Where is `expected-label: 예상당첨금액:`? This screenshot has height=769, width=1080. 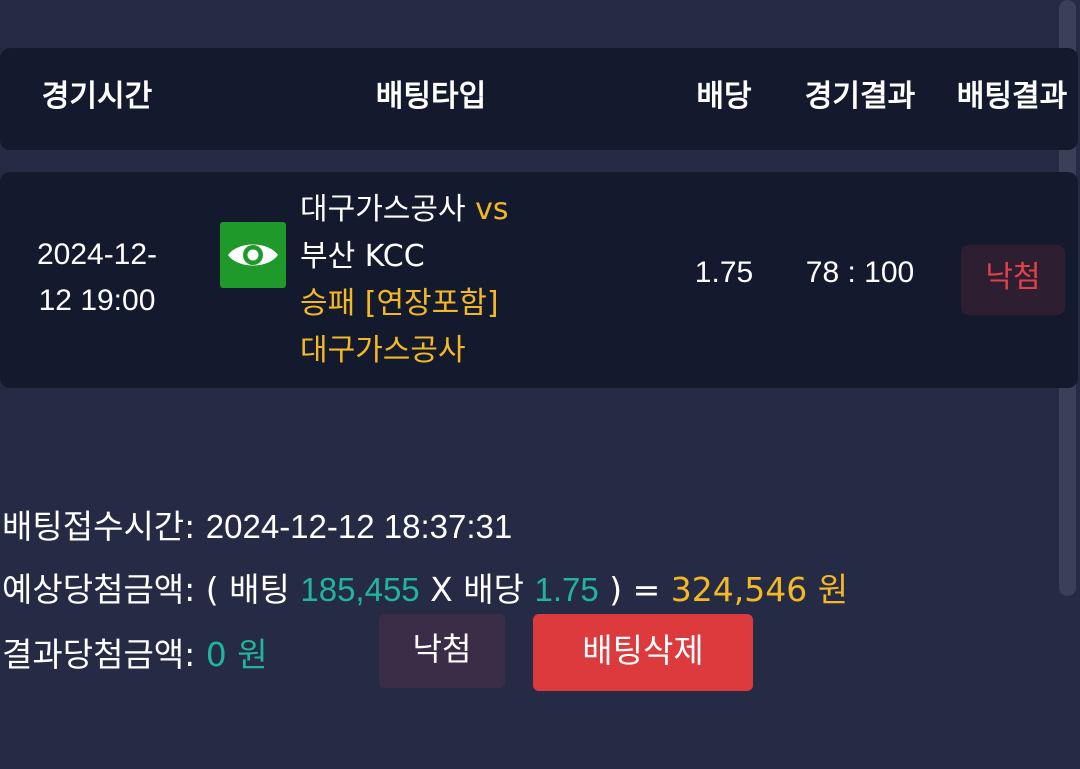
expected-label: 예상당첨금액: is located at coordinates (99, 589).